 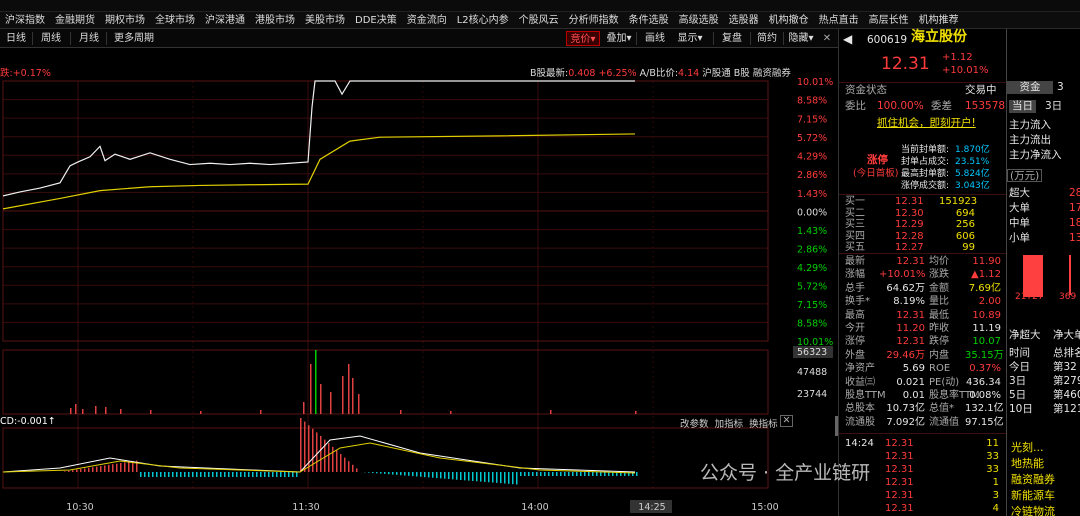 What do you see at coordinates (25, 20) in the screenshot?
I see `menu-item: 沪深指数` at bounding box center [25, 20].